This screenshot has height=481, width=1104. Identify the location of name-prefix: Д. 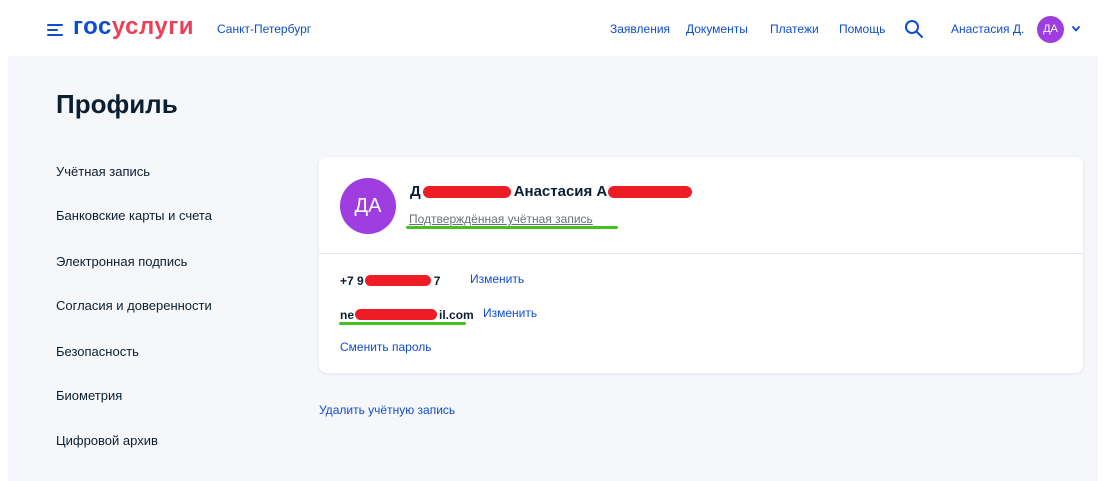
(415, 192).